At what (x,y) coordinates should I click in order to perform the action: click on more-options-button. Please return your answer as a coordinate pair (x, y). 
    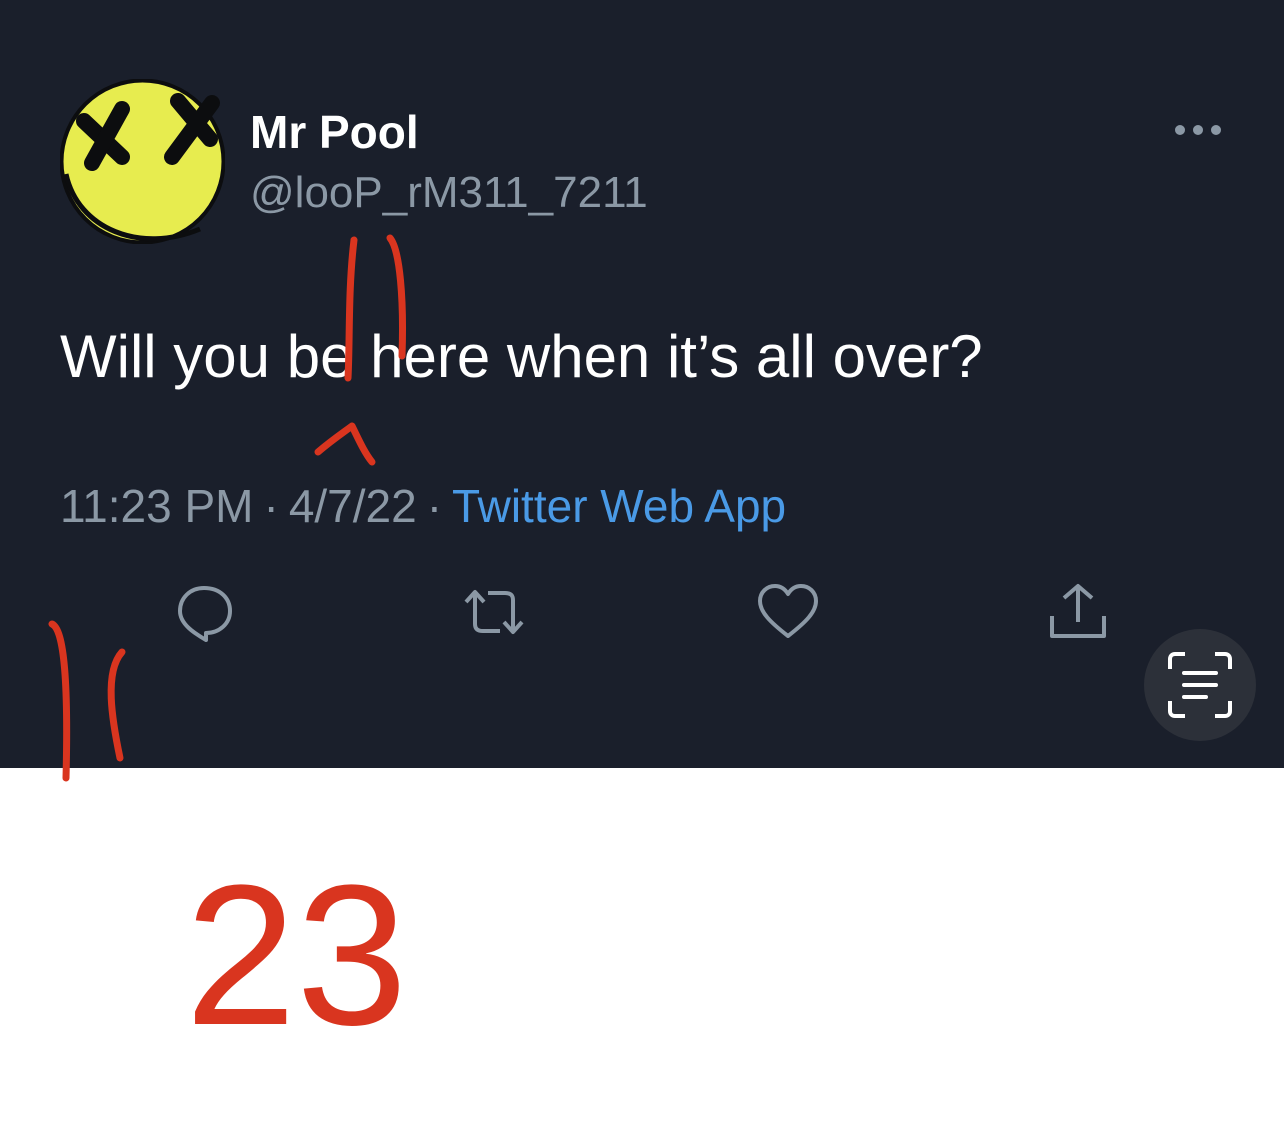
    Looking at the image, I should click on (1198, 130).